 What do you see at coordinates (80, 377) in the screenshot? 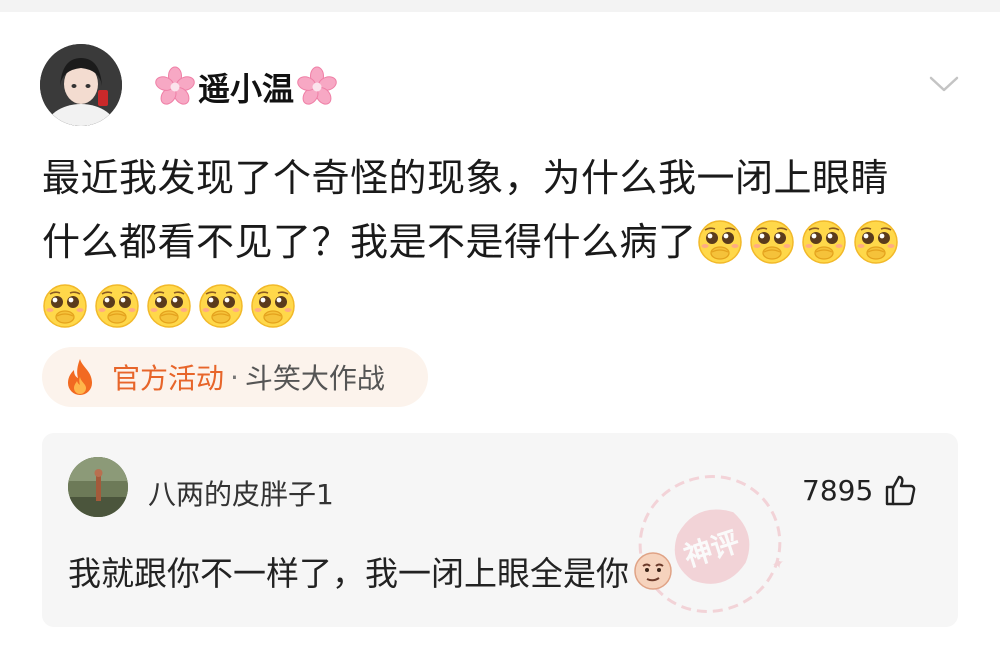
I see `flame-icon` at bounding box center [80, 377].